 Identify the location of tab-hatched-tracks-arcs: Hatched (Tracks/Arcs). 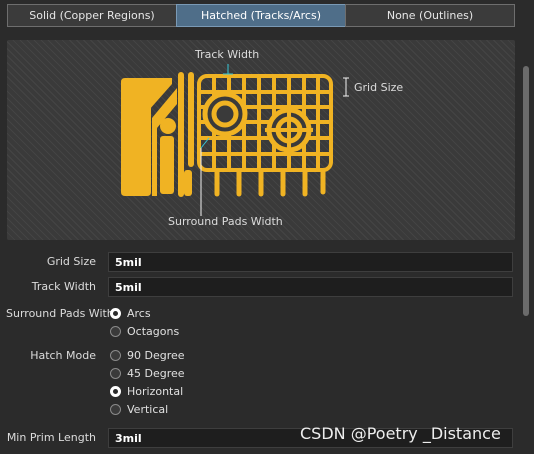
(261, 15).